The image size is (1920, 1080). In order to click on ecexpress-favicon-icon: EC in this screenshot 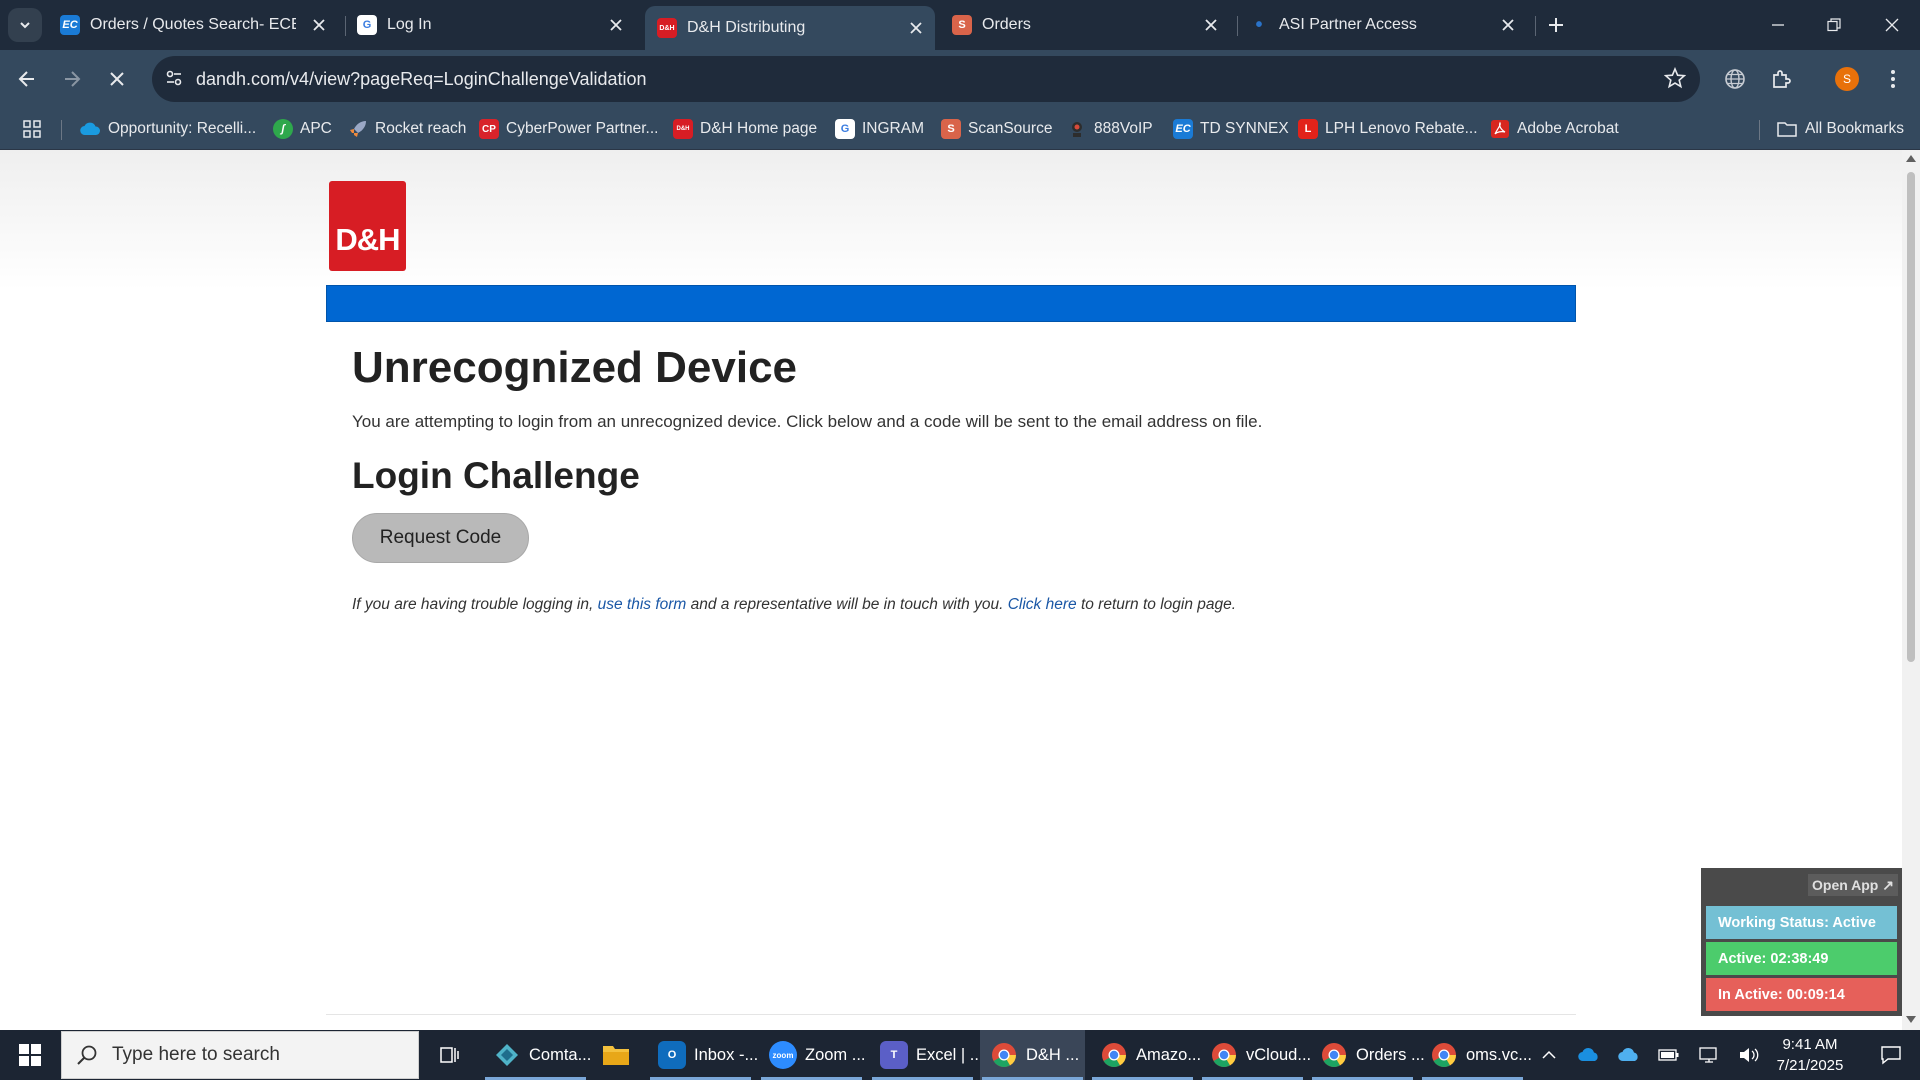, I will do `click(1183, 129)`.